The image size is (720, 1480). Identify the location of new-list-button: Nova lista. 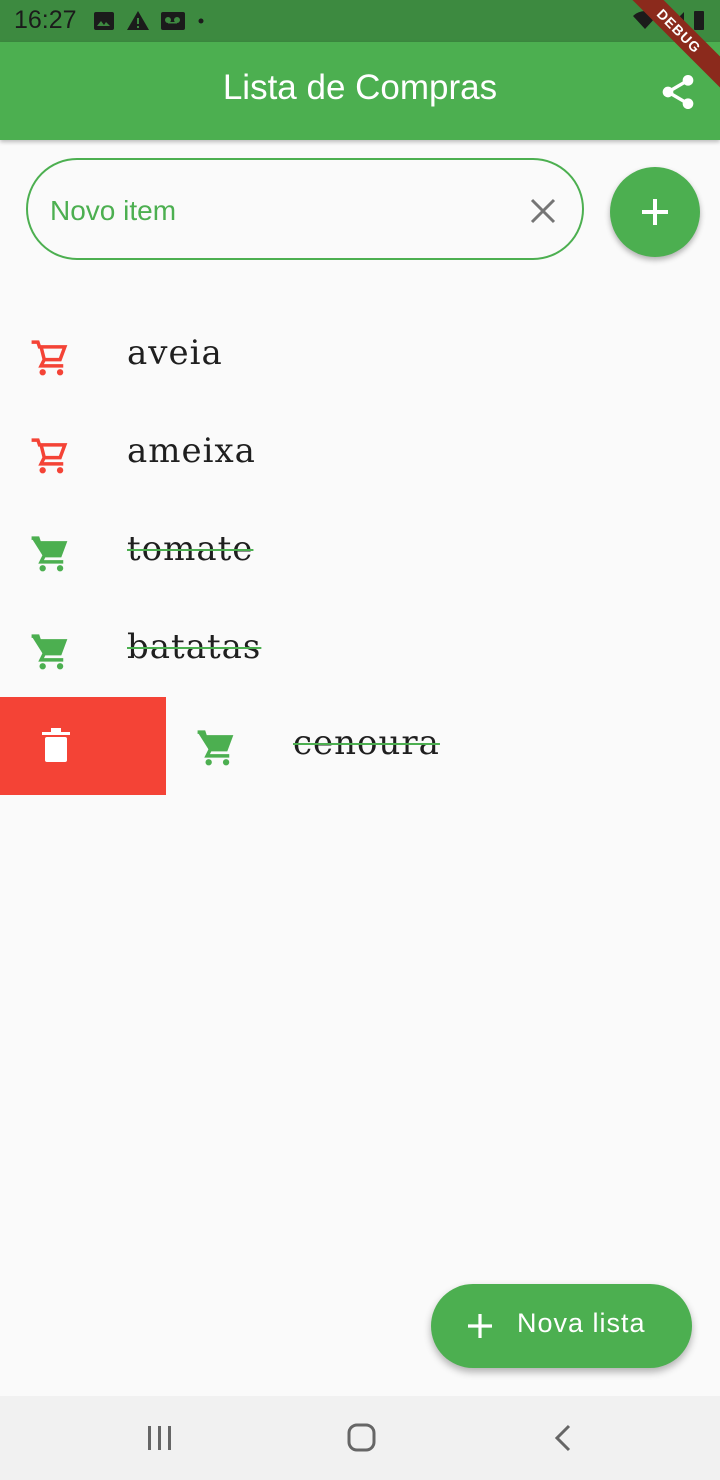
(561, 1326).